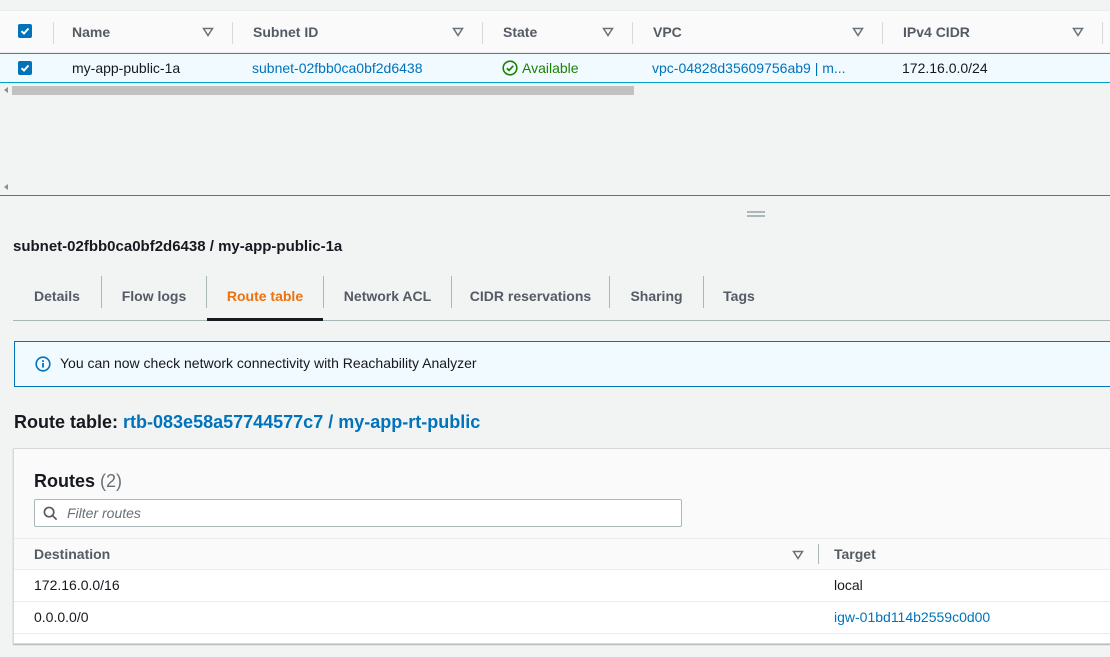 This screenshot has height=657, width=1110. What do you see at coordinates (43, 364) in the screenshot?
I see `info-icon` at bounding box center [43, 364].